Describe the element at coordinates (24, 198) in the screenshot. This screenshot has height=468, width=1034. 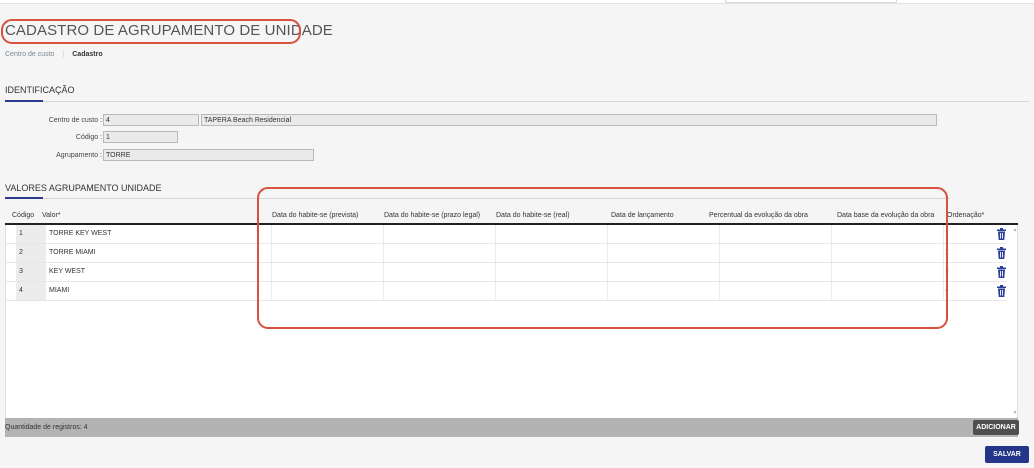
I see `section-accent-valores` at that location.